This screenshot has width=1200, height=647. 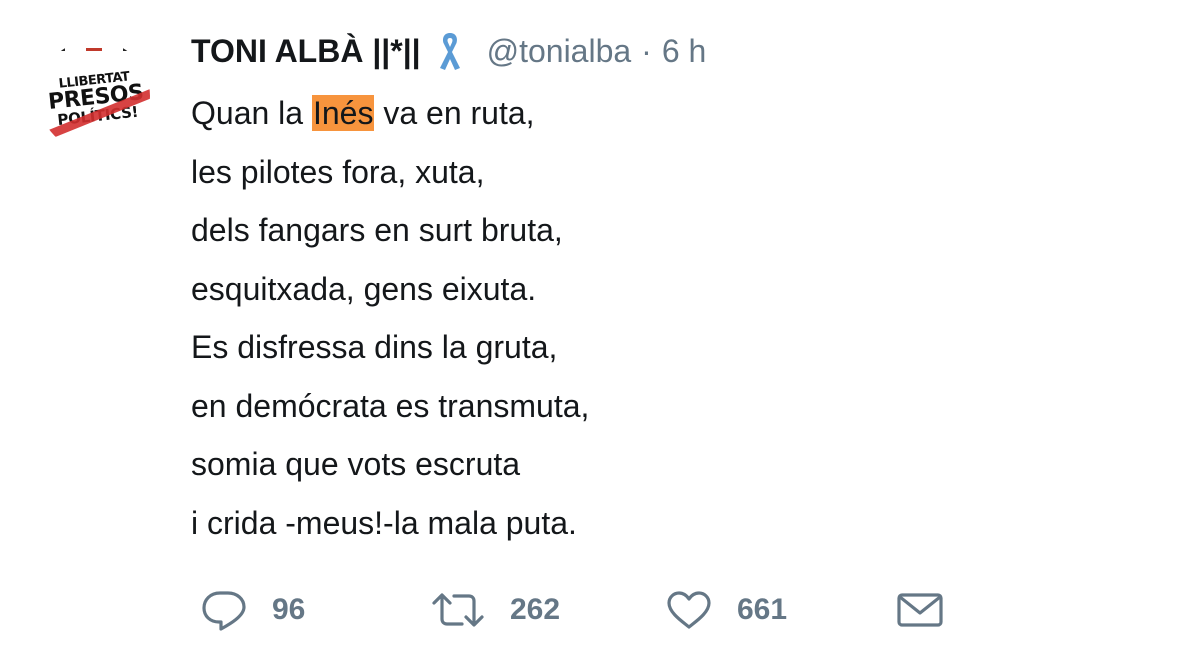 I want to click on author-handle: @tonialba, so click(x=559, y=51).